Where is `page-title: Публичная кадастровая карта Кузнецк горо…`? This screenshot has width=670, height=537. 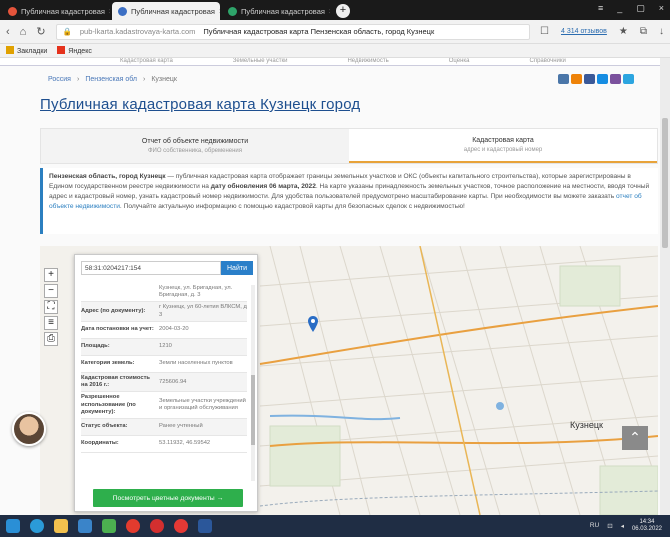
page-title: Публичная кадастровая карта Кузнецк горо… is located at coordinates (200, 104).